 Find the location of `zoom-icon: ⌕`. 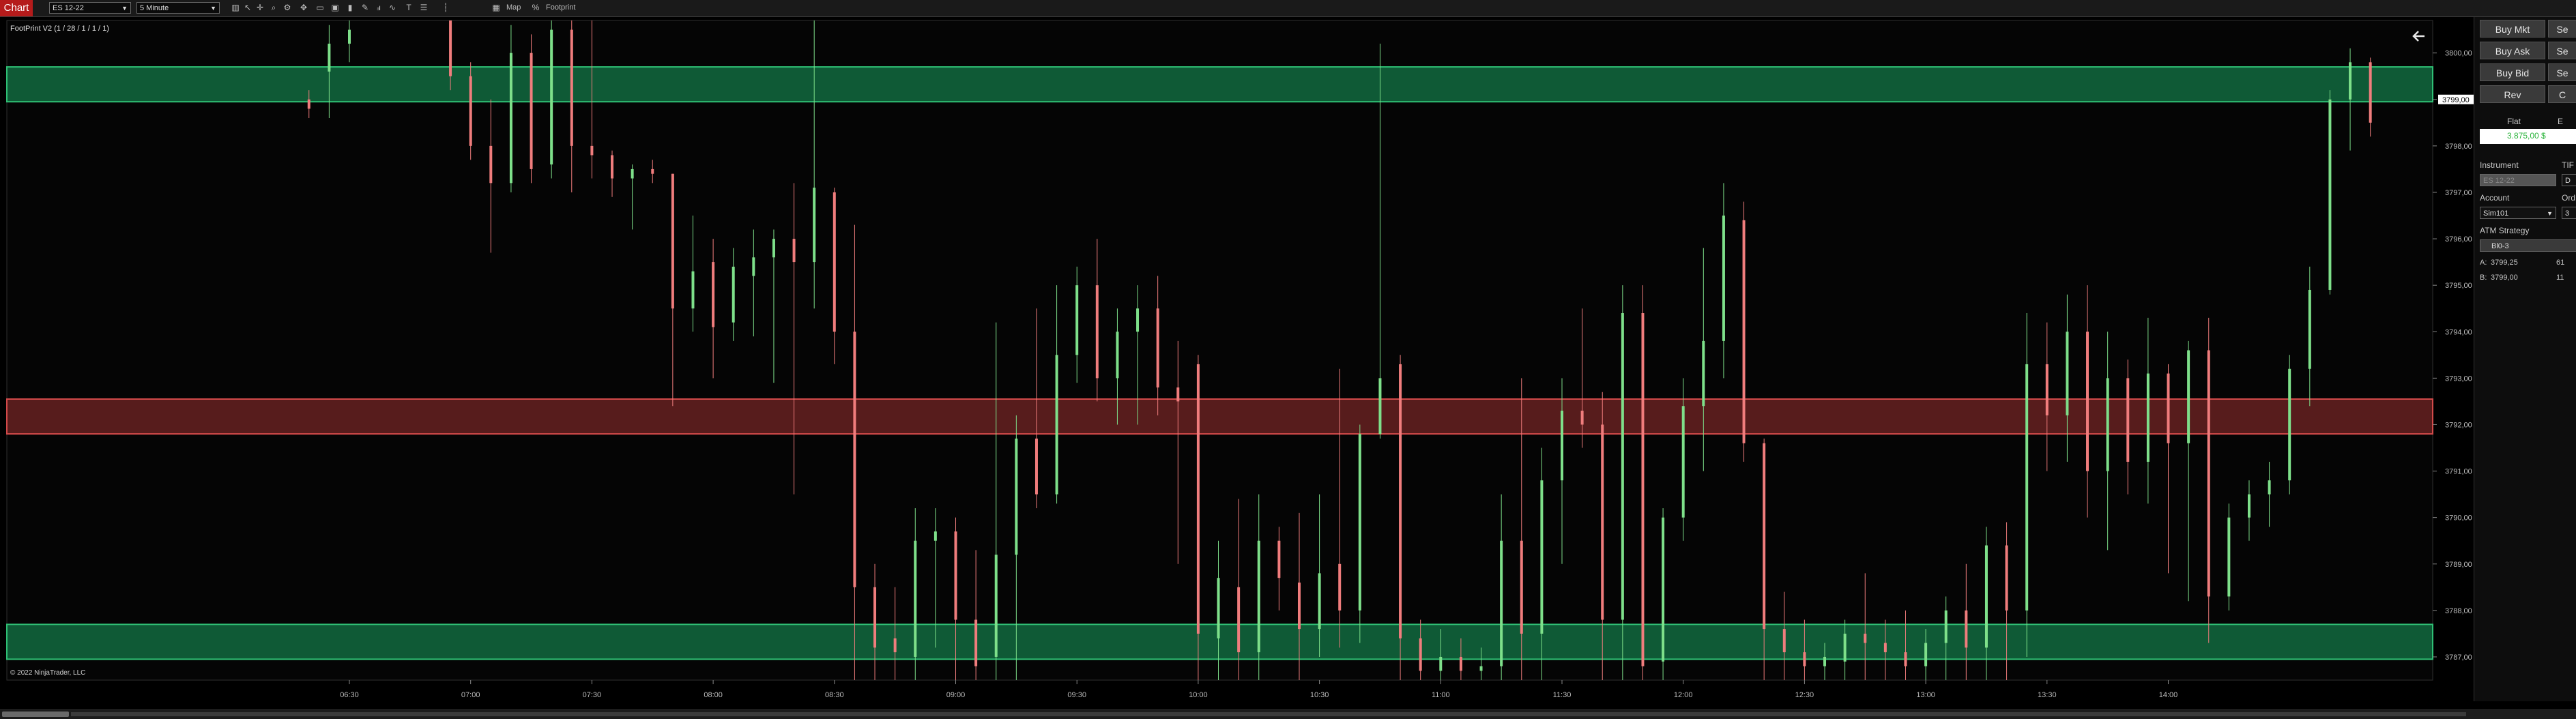

zoom-icon: ⌕ is located at coordinates (273, 7).